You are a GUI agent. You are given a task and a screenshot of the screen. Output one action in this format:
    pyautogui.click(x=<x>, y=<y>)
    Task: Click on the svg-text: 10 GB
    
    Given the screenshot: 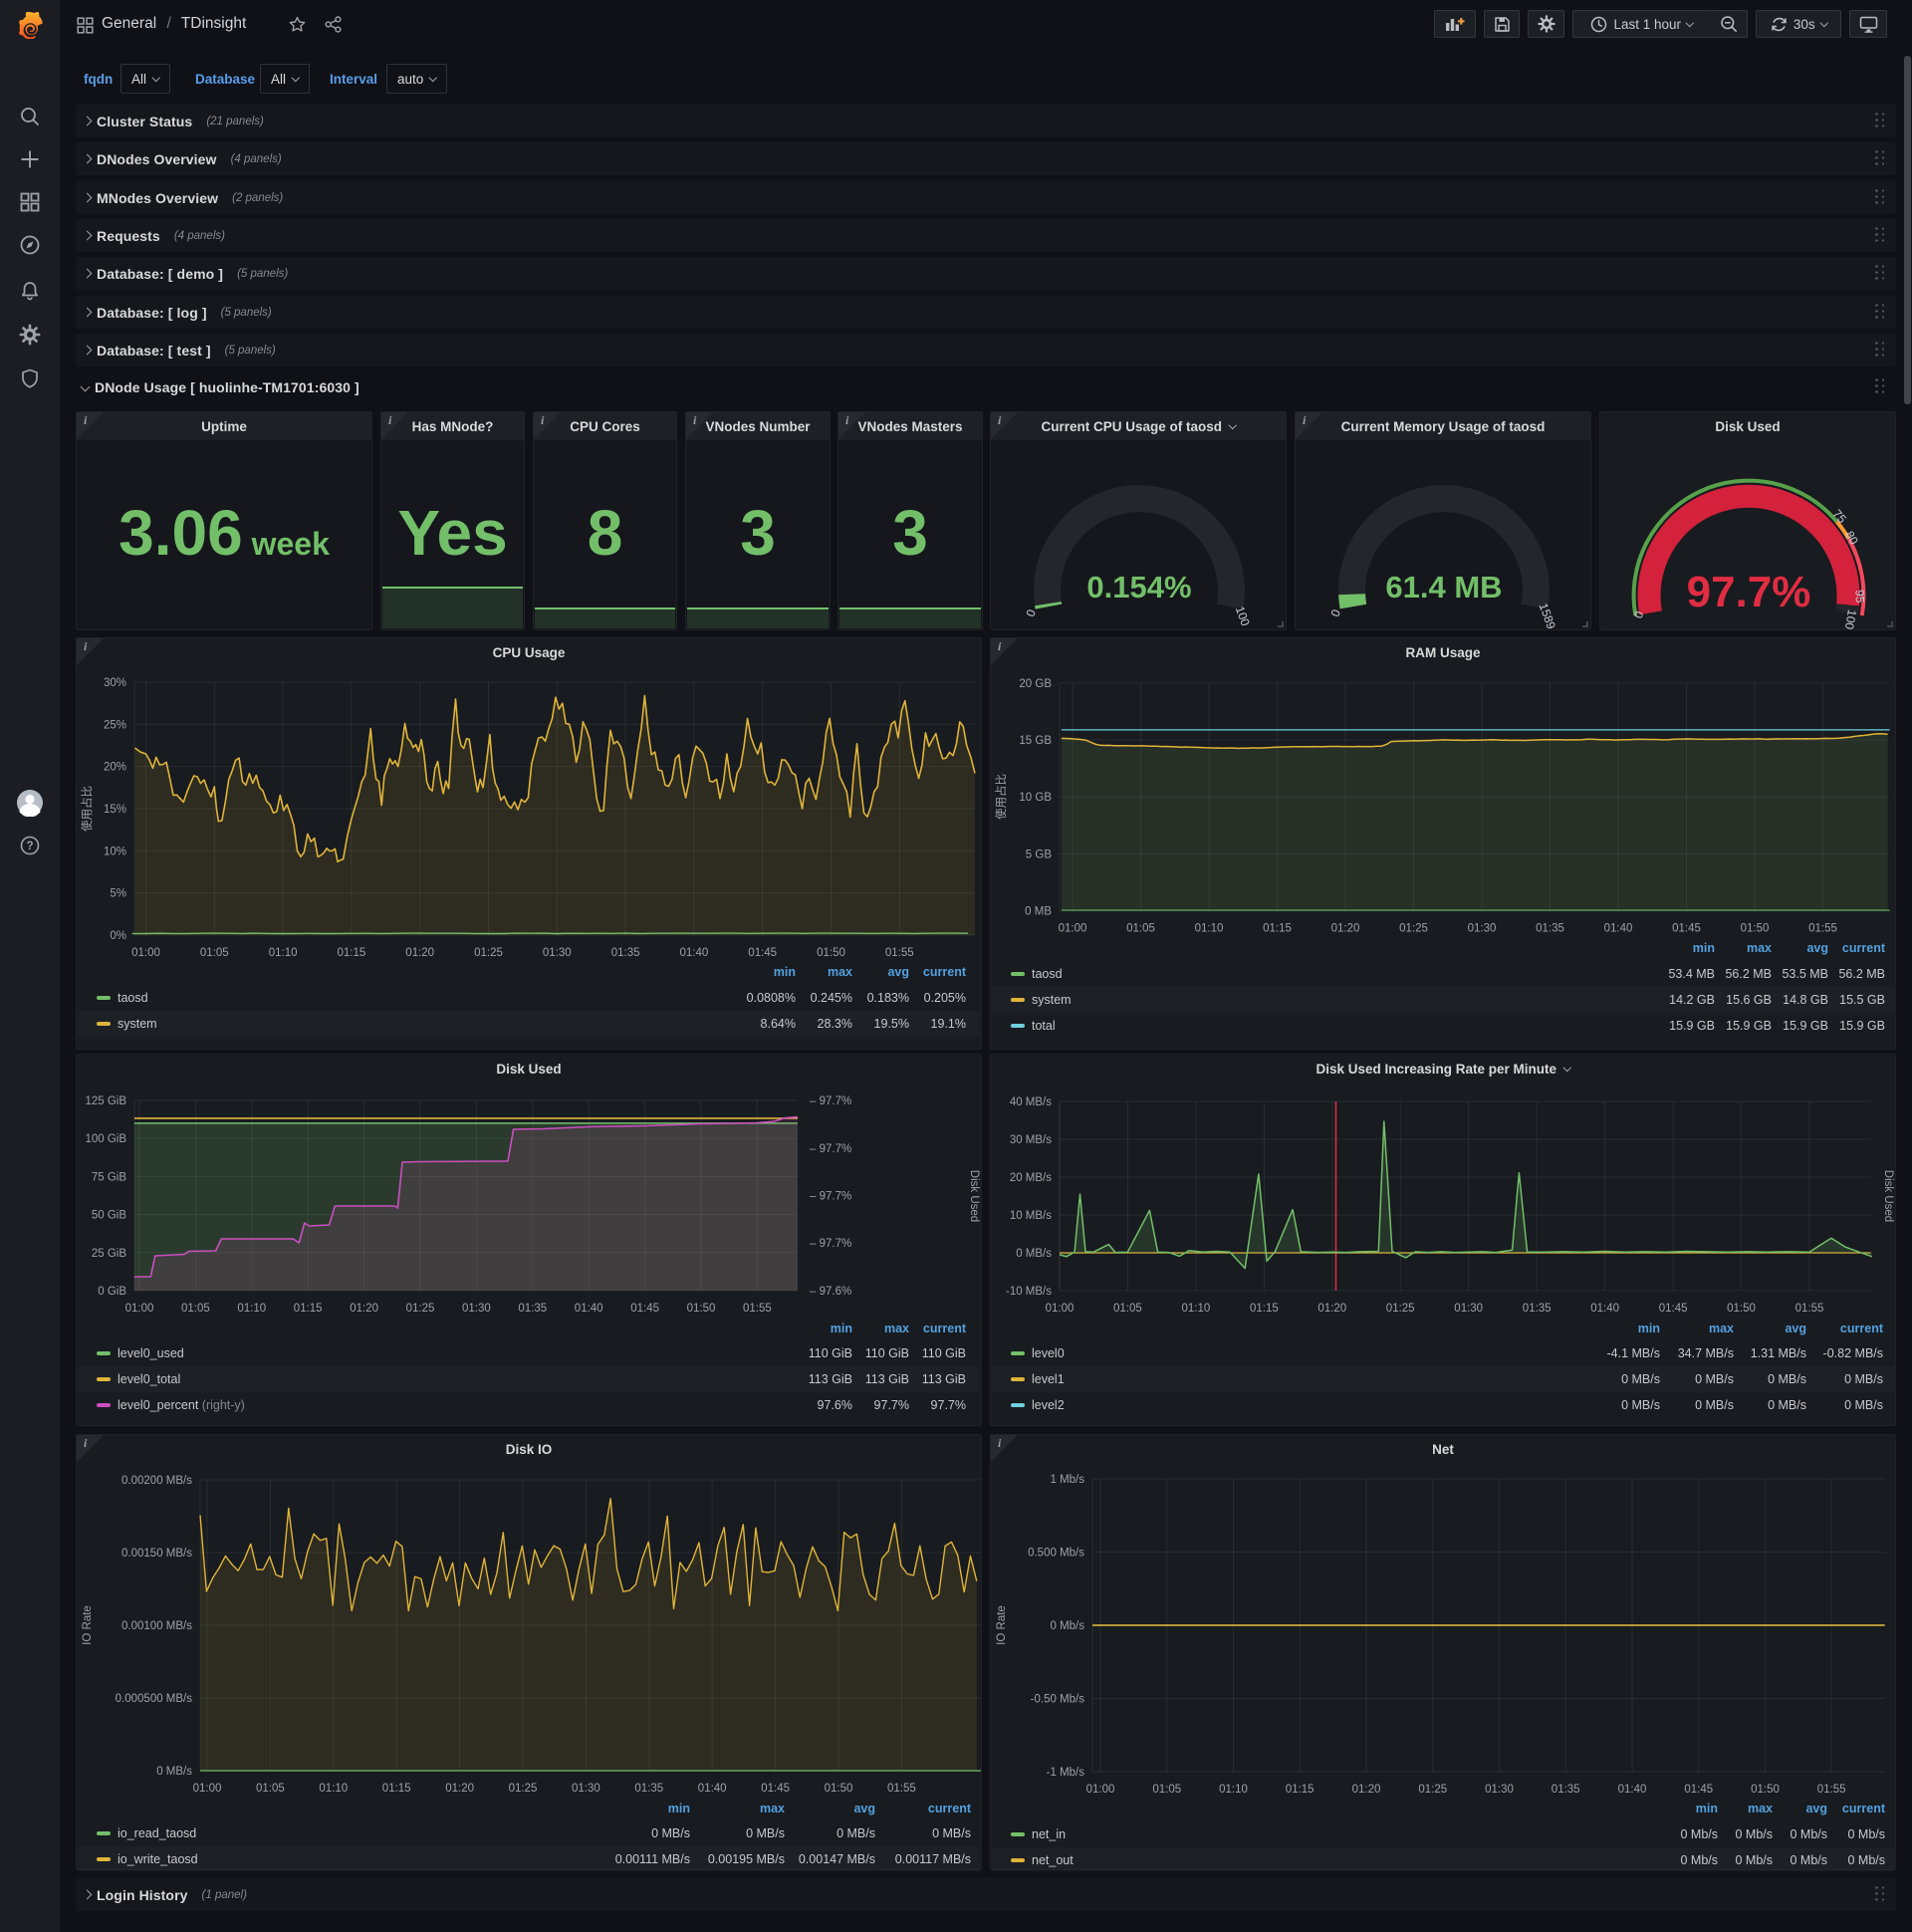 What is the action you would take?
    pyautogui.click(x=1035, y=798)
    